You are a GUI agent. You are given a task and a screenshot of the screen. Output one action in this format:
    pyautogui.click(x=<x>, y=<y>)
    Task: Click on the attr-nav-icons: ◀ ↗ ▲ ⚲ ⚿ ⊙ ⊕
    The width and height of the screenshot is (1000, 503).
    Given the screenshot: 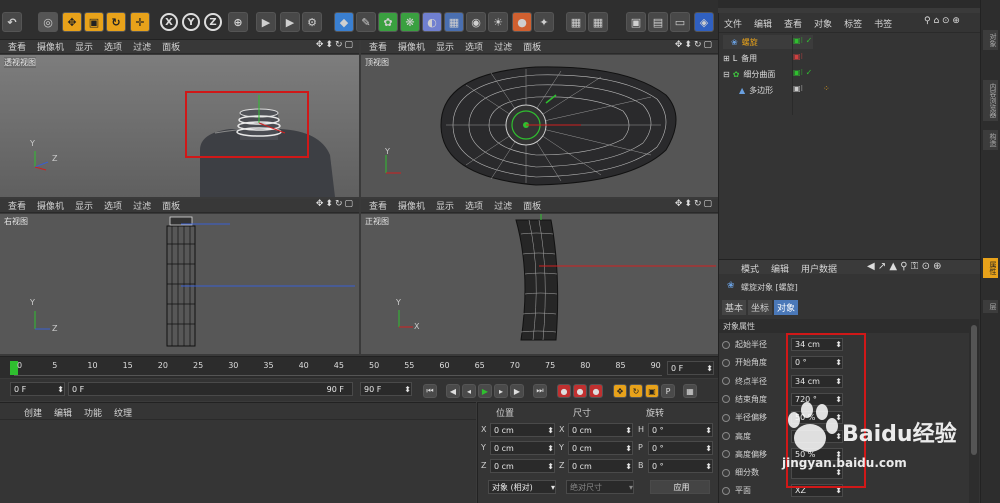 What is the action you would take?
    pyautogui.click(x=904, y=266)
    